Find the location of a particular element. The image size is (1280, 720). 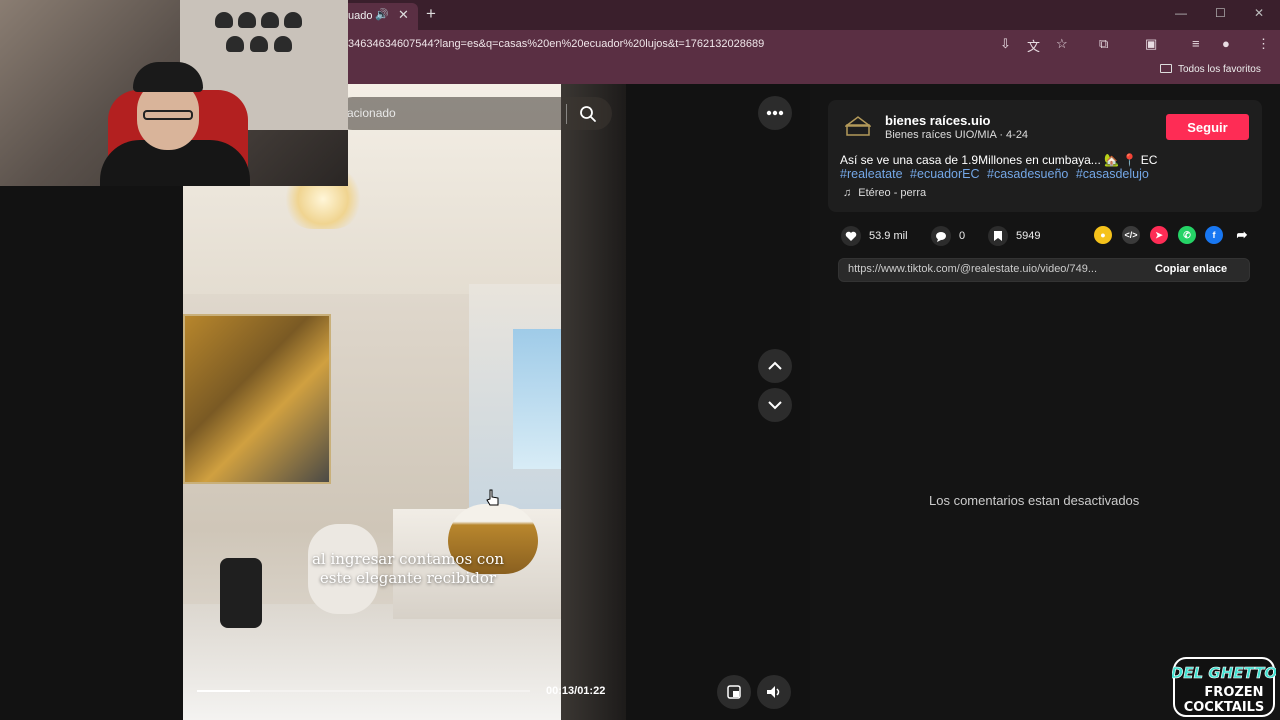

like-stat: 53.9 mil is located at coordinates (874, 236).